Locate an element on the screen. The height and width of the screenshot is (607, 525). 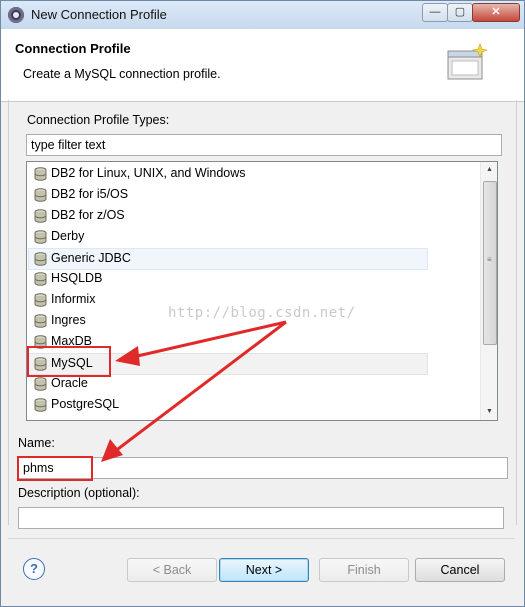
profile-types-label: Connection Profile Types: is located at coordinates (98, 120).